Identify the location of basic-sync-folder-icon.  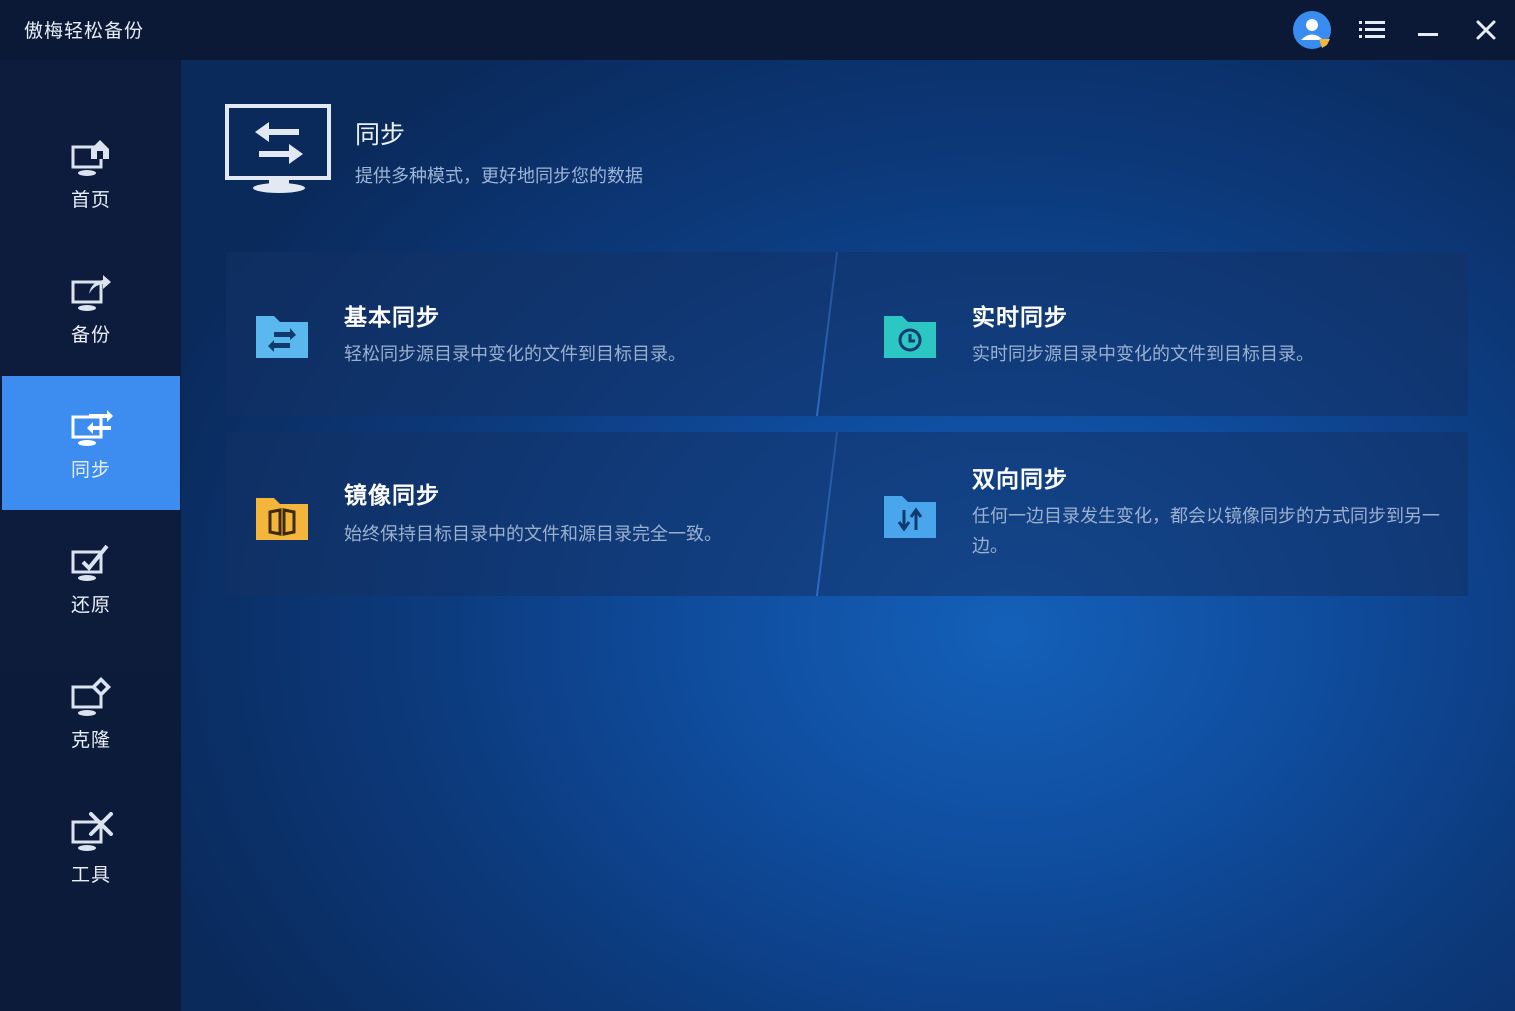
(282, 337).